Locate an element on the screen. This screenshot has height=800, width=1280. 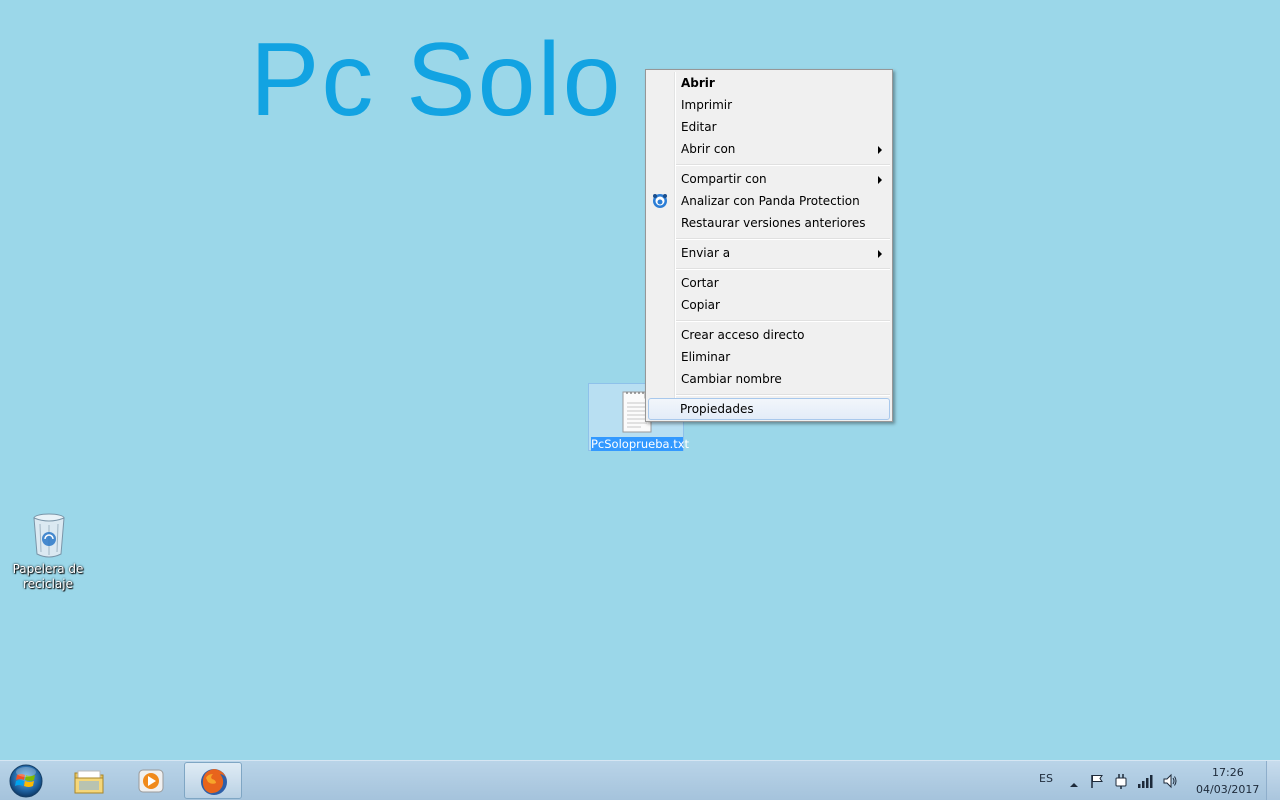
action-center-flag-icon is located at coordinates (1097, 783).